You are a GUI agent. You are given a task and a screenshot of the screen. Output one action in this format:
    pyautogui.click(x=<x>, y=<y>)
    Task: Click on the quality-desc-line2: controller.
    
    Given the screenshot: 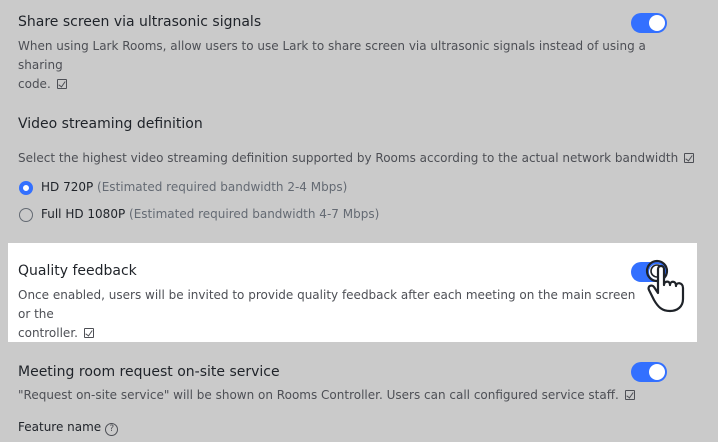 What is the action you would take?
    pyautogui.click(x=48, y=333)
    